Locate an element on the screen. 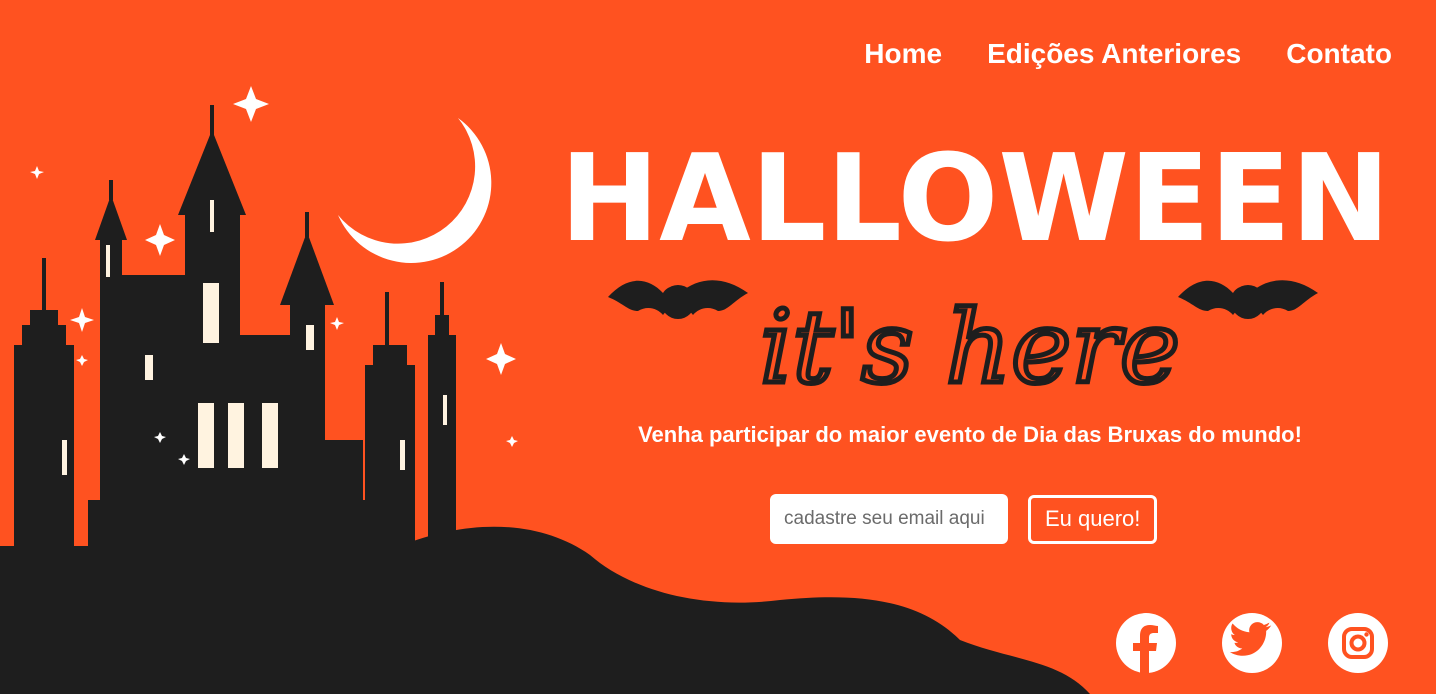 The image size is (1436, 694). twitter-icon is located at coordinates (1250, 639).